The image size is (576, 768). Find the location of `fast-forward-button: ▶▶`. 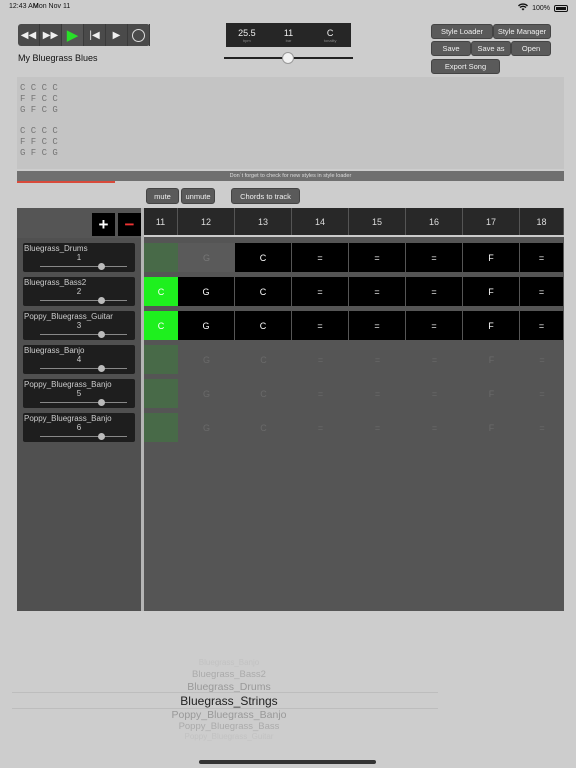

fast-forward-button: ▶▶ is located at coordinates (51, 35).